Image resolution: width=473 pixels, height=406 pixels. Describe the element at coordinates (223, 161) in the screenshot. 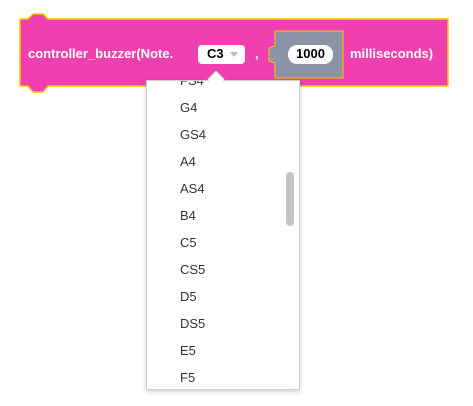

I see `note-option-a4: A4` at that location.